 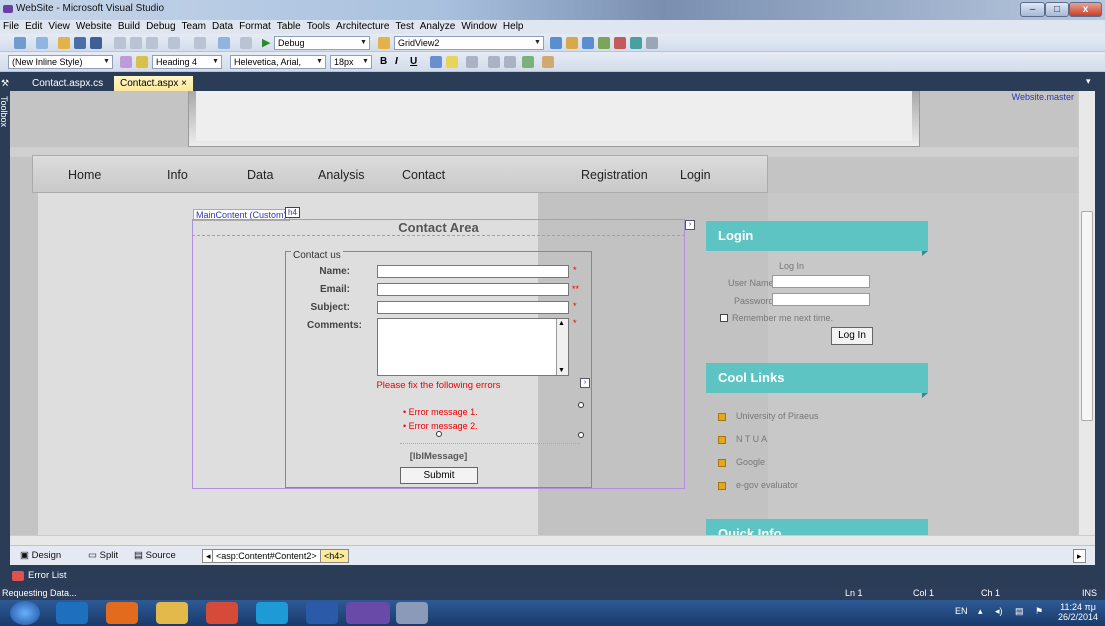 I want to click on menu-website: Website, so click(x=94, y=27).